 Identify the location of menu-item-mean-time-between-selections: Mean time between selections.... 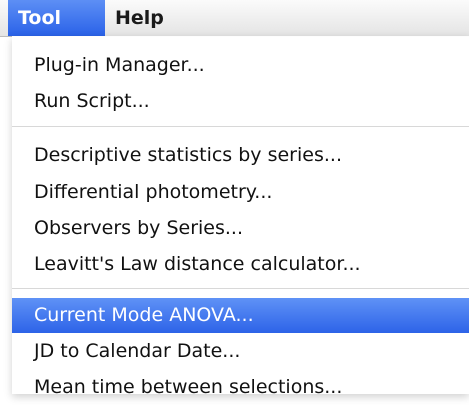
(240, 387).